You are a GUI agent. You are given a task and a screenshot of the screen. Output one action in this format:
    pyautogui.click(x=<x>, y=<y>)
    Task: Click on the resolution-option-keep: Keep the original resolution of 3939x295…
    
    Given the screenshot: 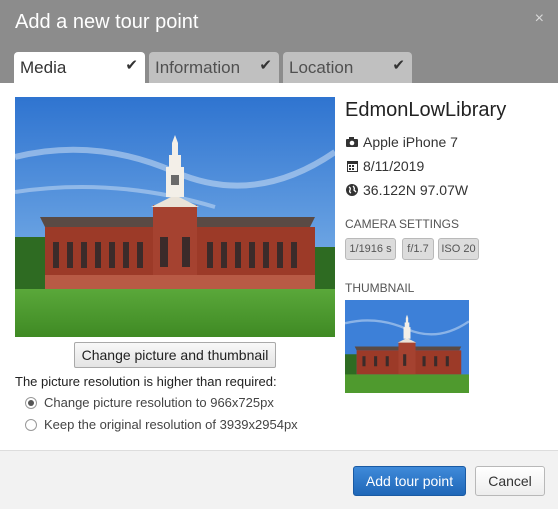 What is the action you would take?
    pyautogui.click(x=161, y=424)
    